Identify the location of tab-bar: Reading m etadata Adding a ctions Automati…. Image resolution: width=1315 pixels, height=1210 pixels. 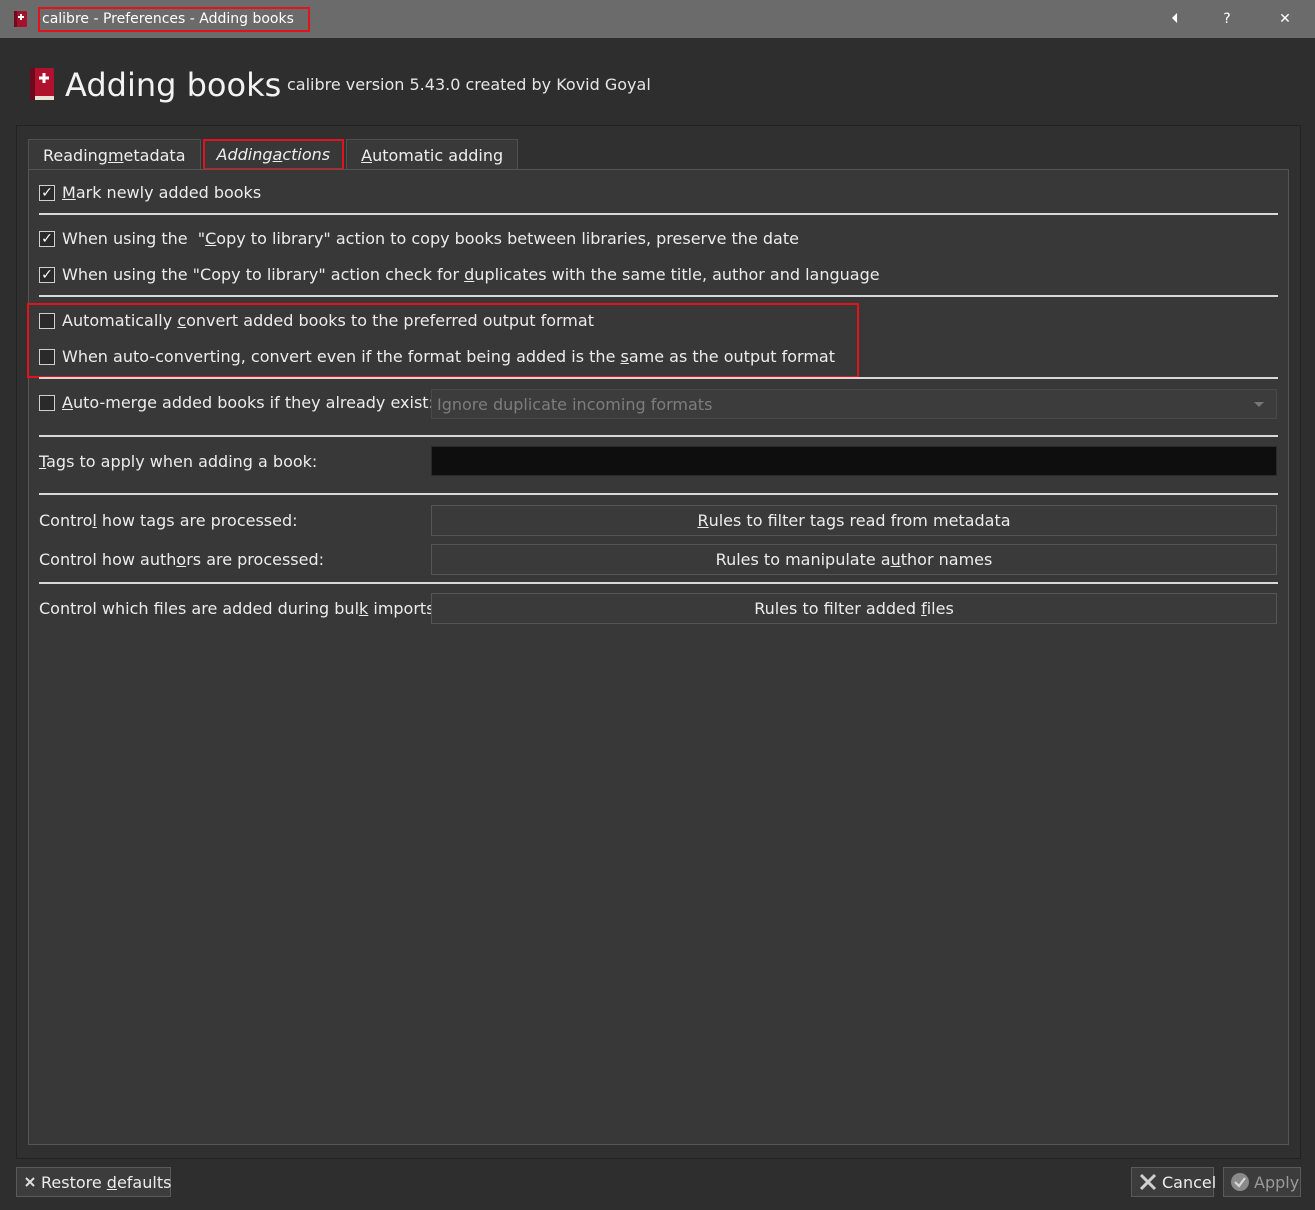
(274, 154).